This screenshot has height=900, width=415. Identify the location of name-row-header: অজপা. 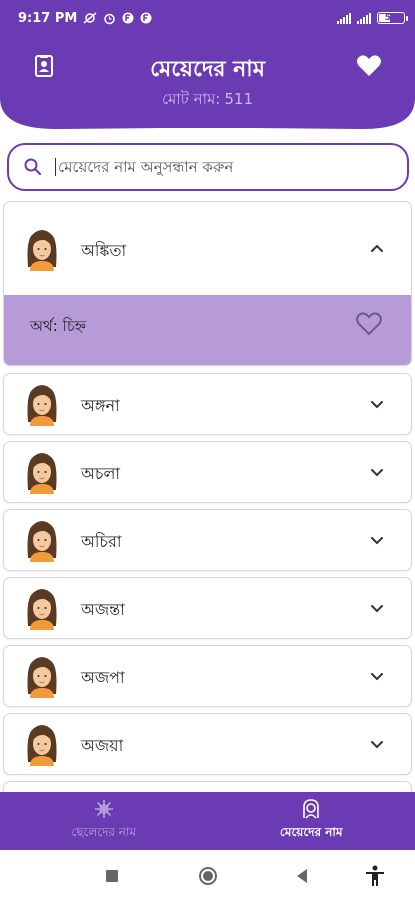
(207, 676).